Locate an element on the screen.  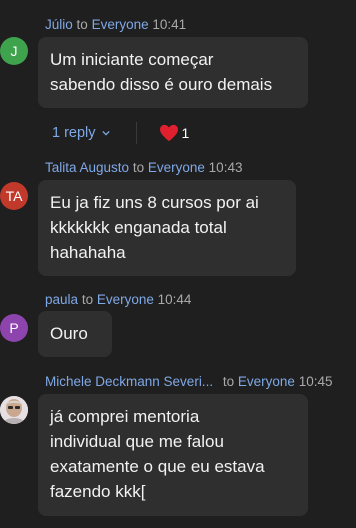
reply-count-link: 1 reply is located at coordinates (74, 133).